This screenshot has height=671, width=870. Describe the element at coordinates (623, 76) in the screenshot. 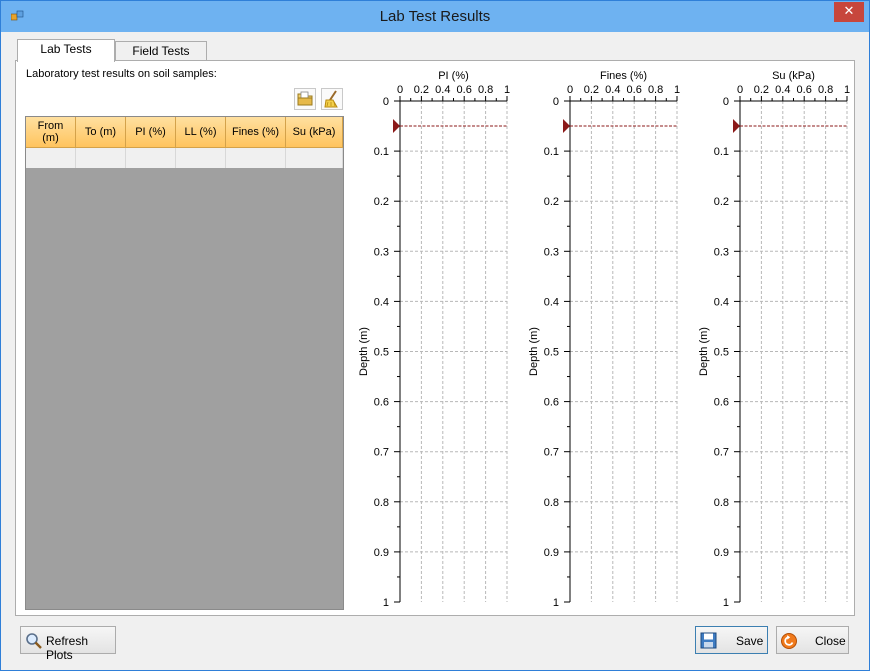

I see `plot-title: Fines (%)` at that location.